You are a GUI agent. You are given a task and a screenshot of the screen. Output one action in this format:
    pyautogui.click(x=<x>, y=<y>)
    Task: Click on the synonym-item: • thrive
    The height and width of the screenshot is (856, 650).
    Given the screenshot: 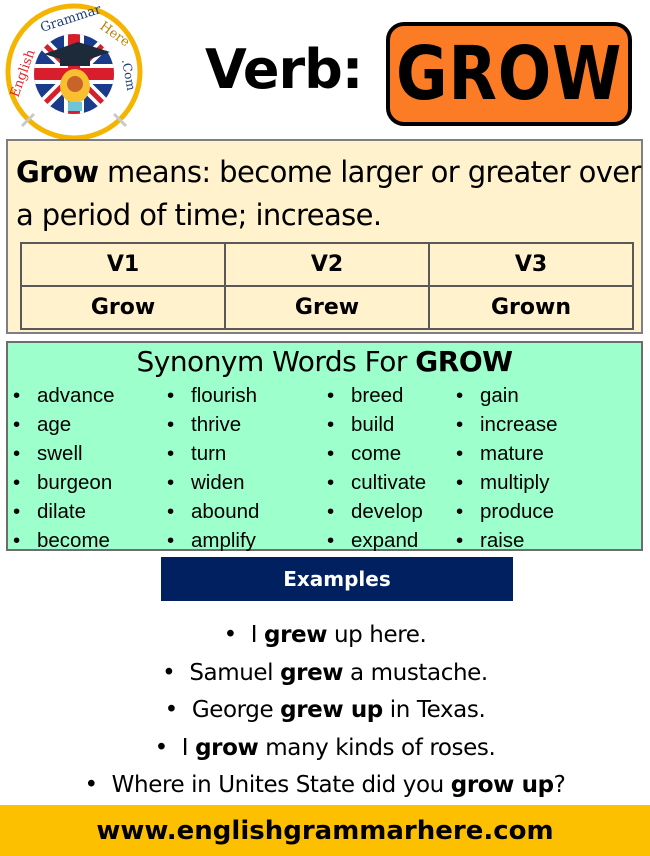 What is the action you would take?
    pyautogui.click(x=211, y=424)
    